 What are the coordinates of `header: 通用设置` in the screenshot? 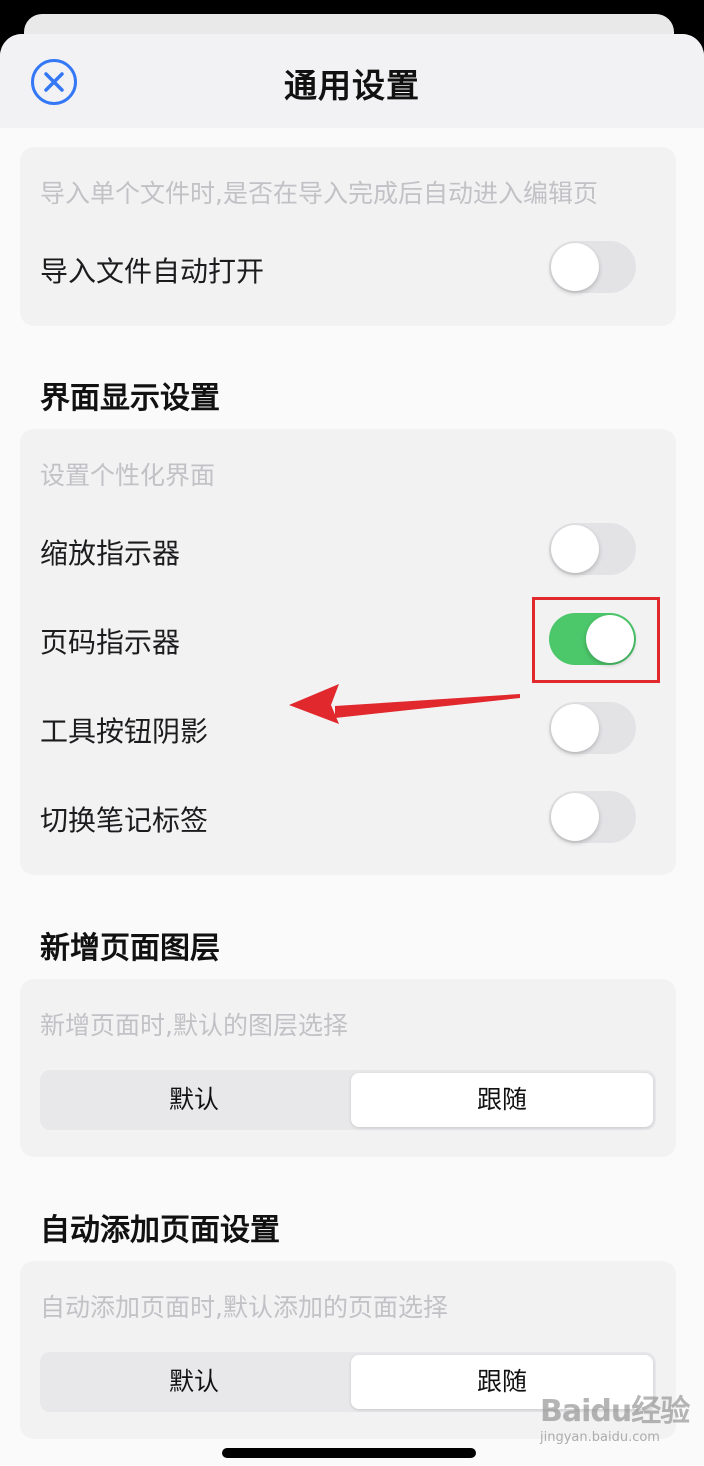 It's located at (352, 81).